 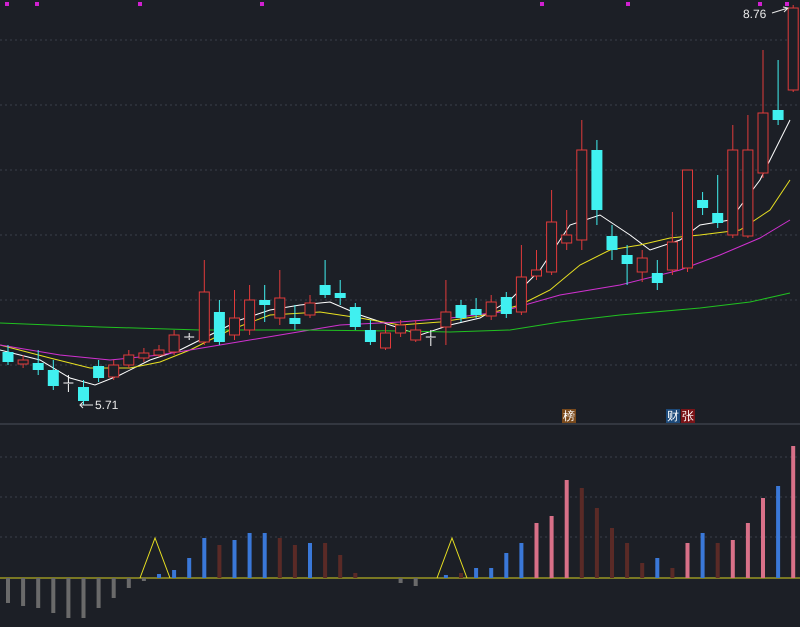 What do you see at coordinates (754, 14) in the screenshot?
I see `high-price-label: 8.76` at bounding box center [754, 14].